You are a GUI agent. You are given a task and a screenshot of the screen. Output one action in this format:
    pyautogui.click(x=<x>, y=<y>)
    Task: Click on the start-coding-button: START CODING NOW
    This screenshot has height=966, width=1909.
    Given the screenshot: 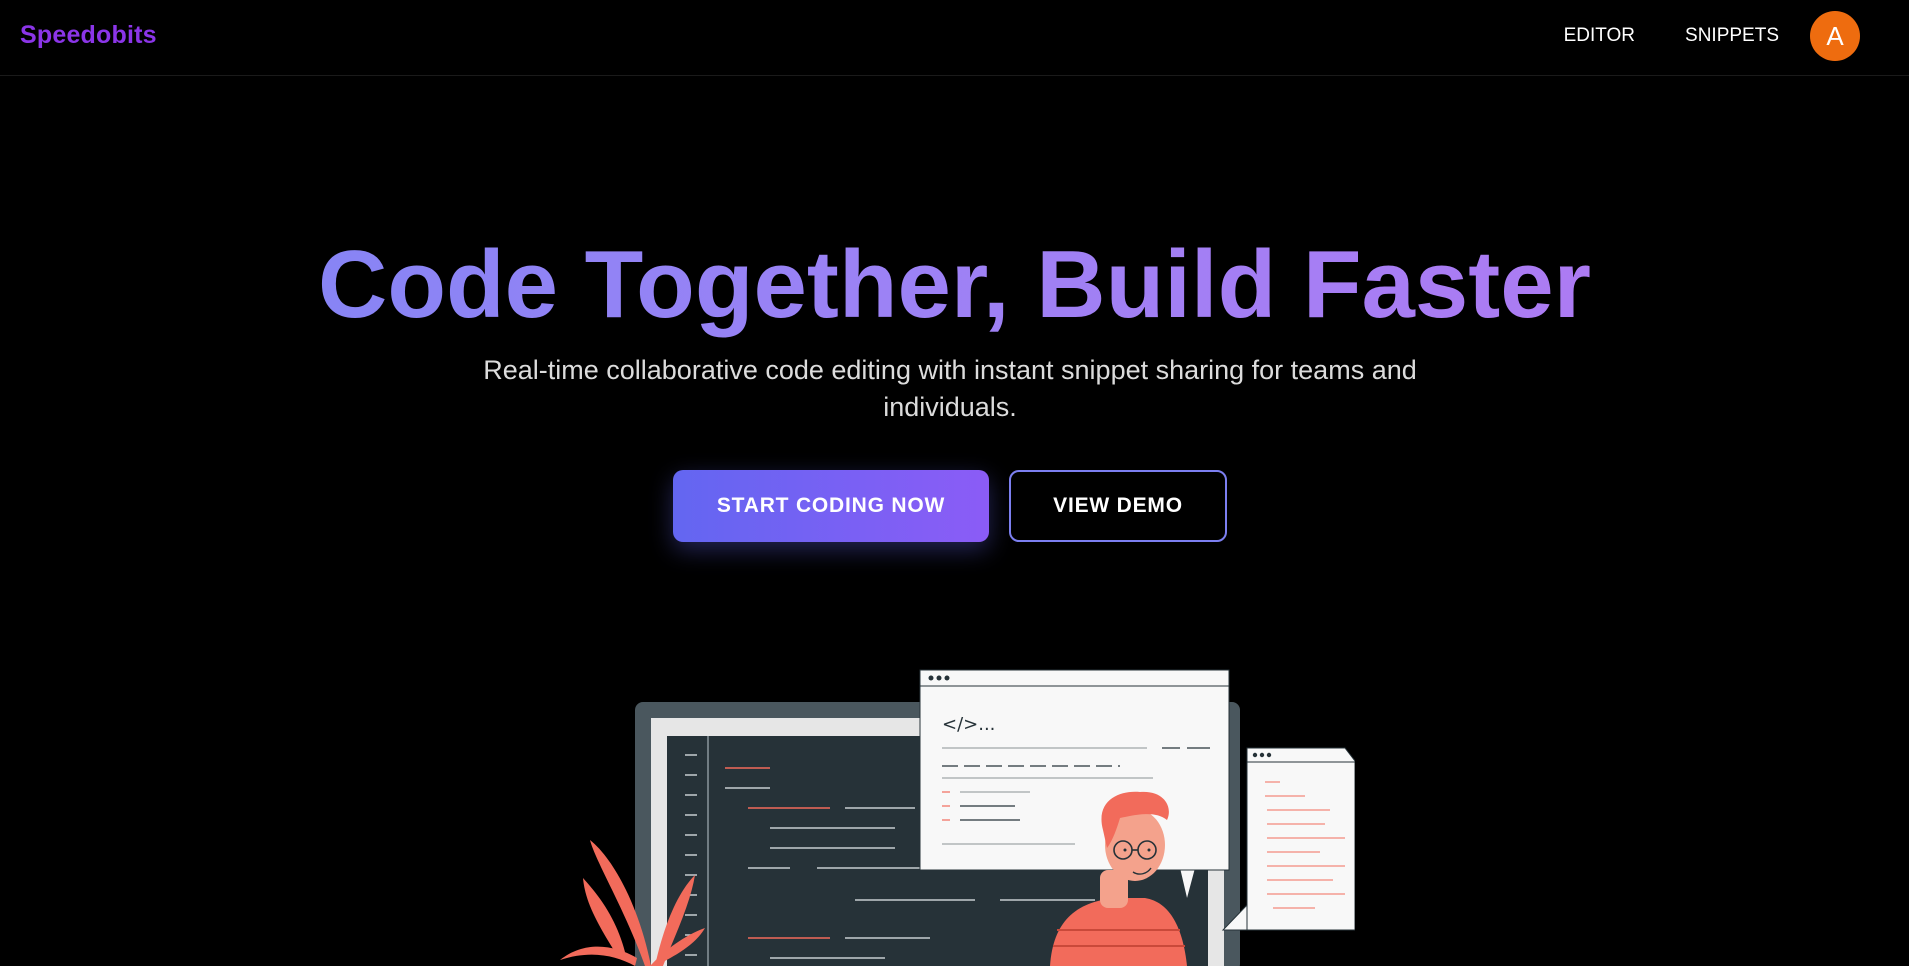 What is the action you would take?
    pyautogui.click(x=831, y=506)
    